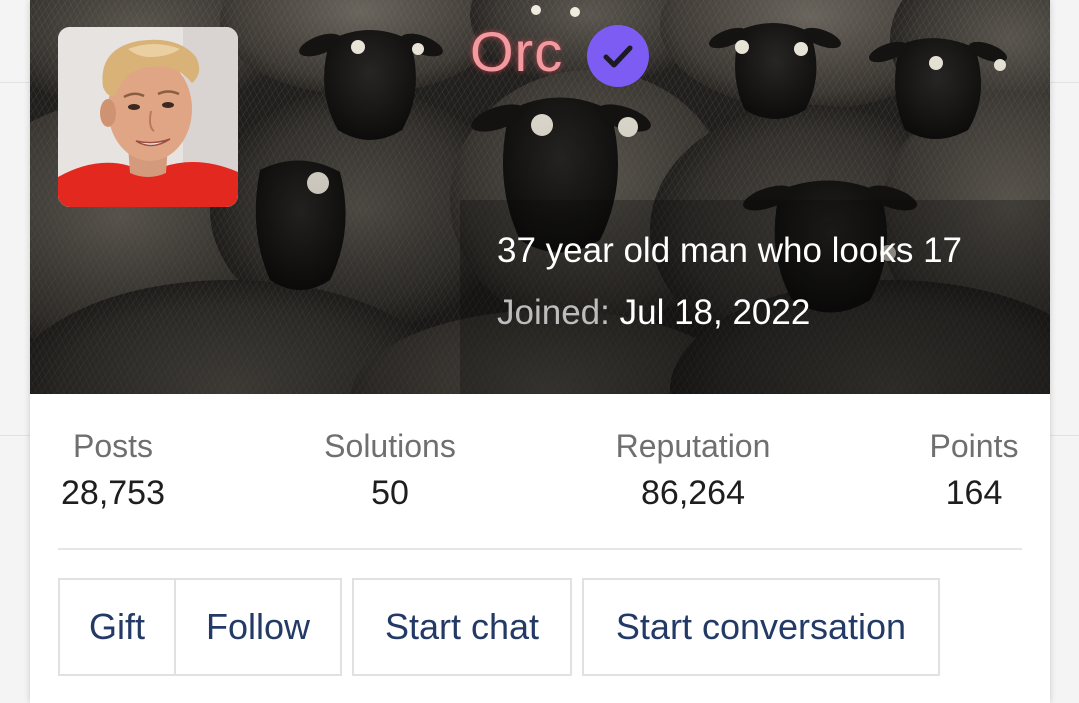  What do you see at coordinates (761, 627) in the screenshot?
I see `start-conversation-button: Start conversation` at bounding box center [761, 627].